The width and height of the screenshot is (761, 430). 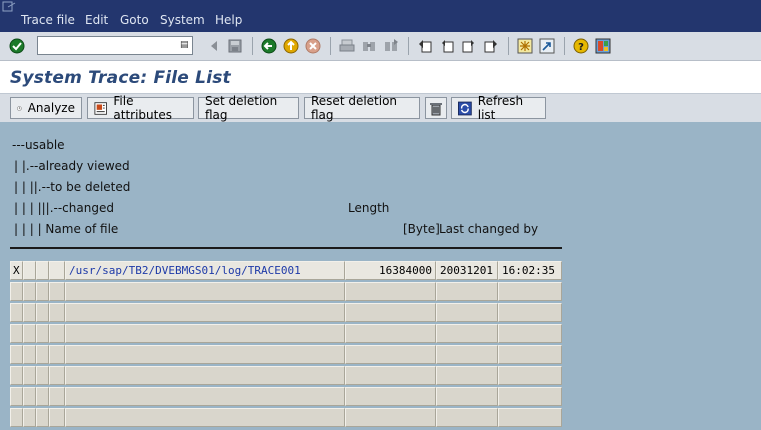 What do you see at coordinates (469, 46) in the screenshot?
I see `next-page-icon` at bounding box center [469, 46].